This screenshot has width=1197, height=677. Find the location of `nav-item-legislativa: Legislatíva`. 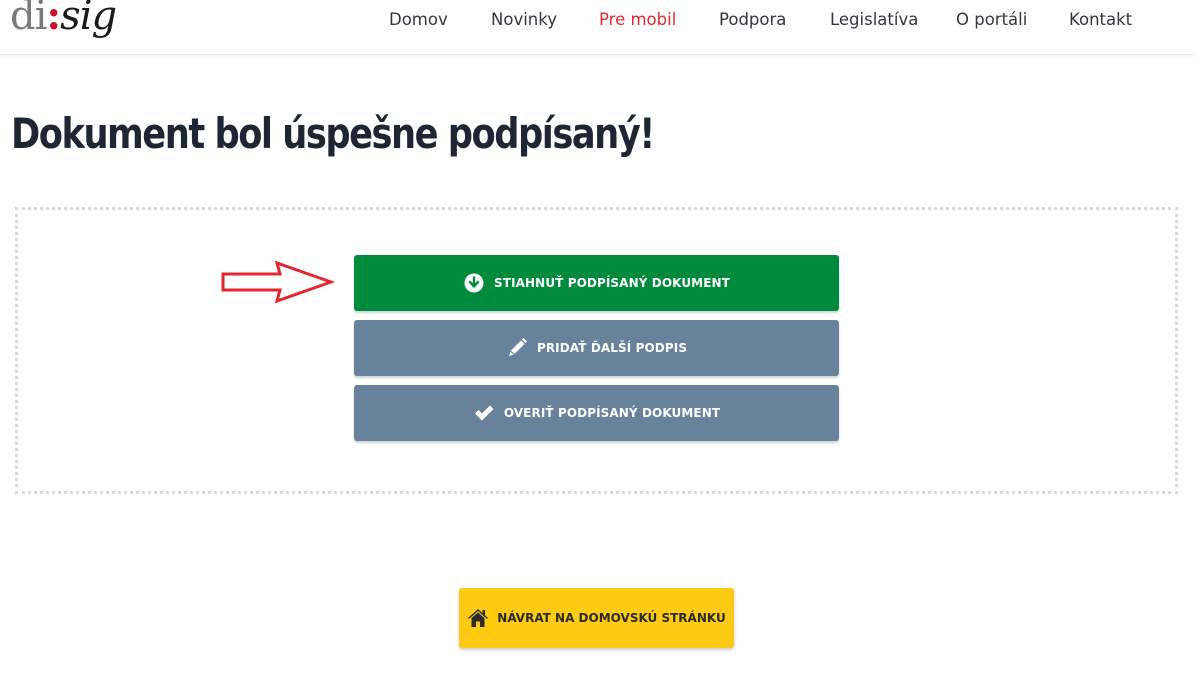

nav-item-legislativa: Legislatíva is located at coordinates (874, 19).